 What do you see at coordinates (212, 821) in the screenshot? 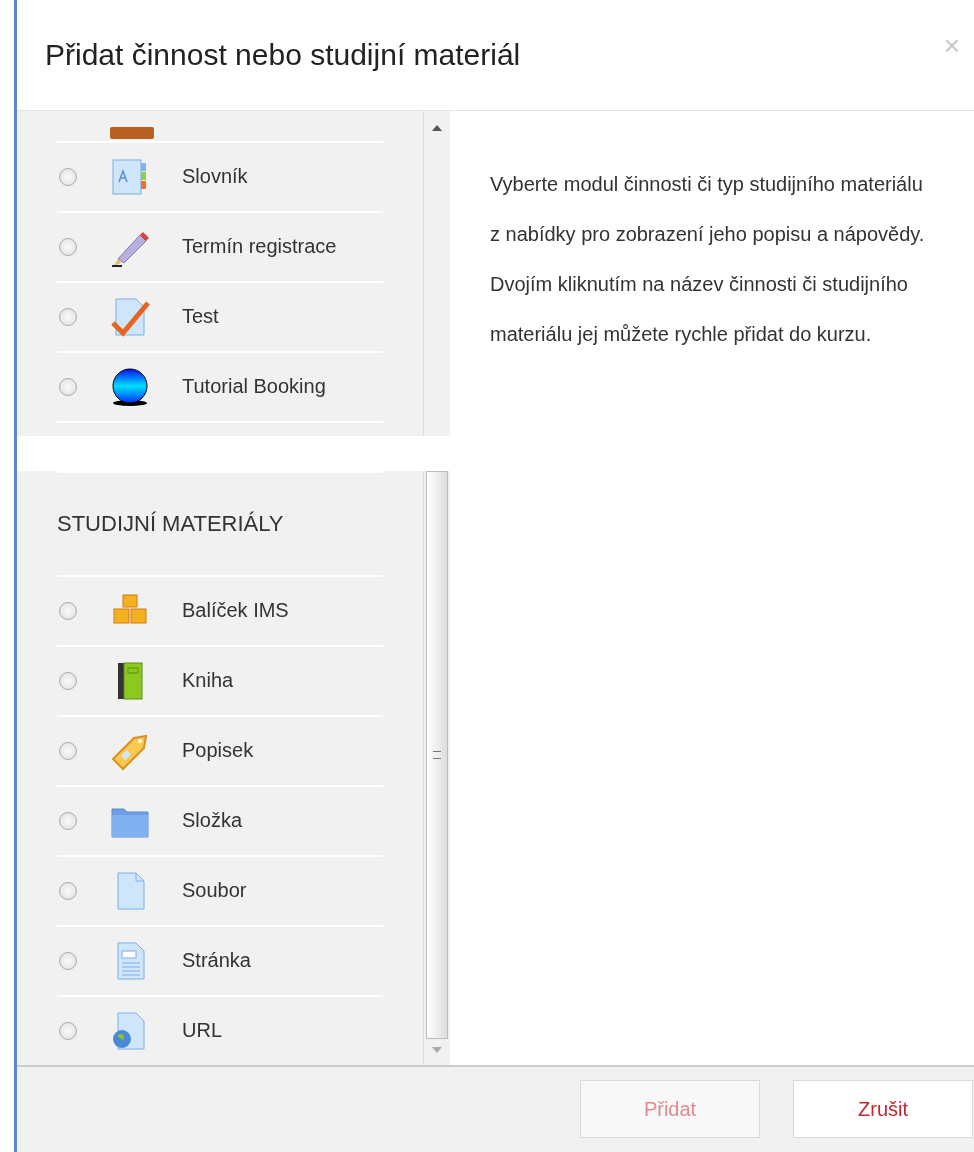
I see `module-label: Složka` at bounding box center [212, 821].